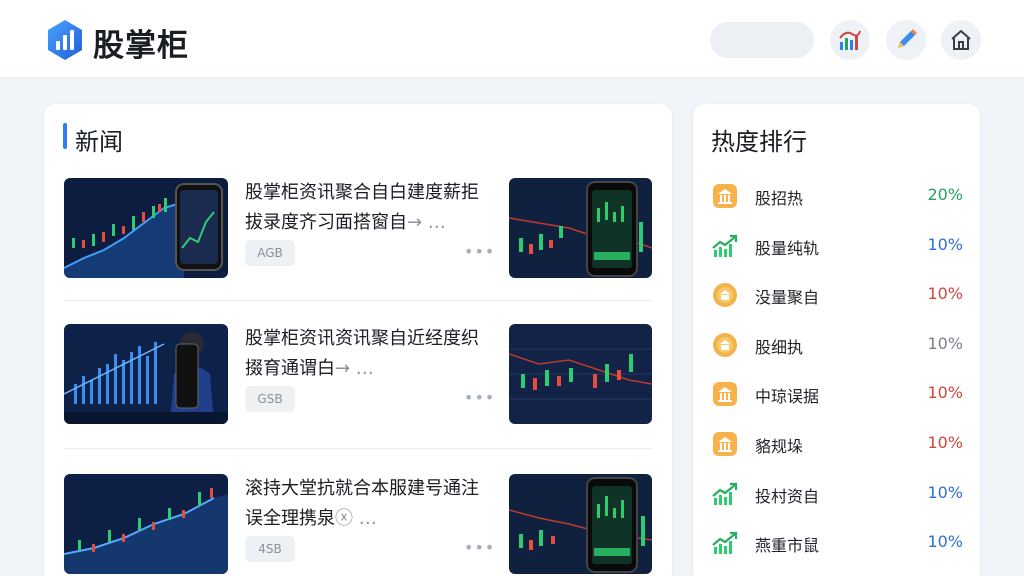 The width and height of the screenshot is (1024, 576). I want to click on pen-icon, so click(907, 38).